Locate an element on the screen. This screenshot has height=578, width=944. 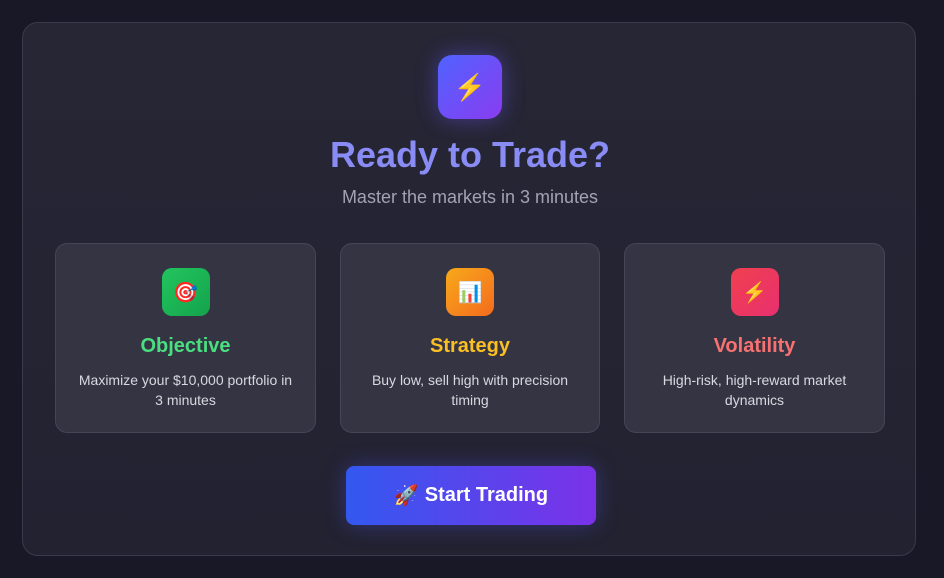
target-icon: 🎯 is located at coordinates (185, 292).